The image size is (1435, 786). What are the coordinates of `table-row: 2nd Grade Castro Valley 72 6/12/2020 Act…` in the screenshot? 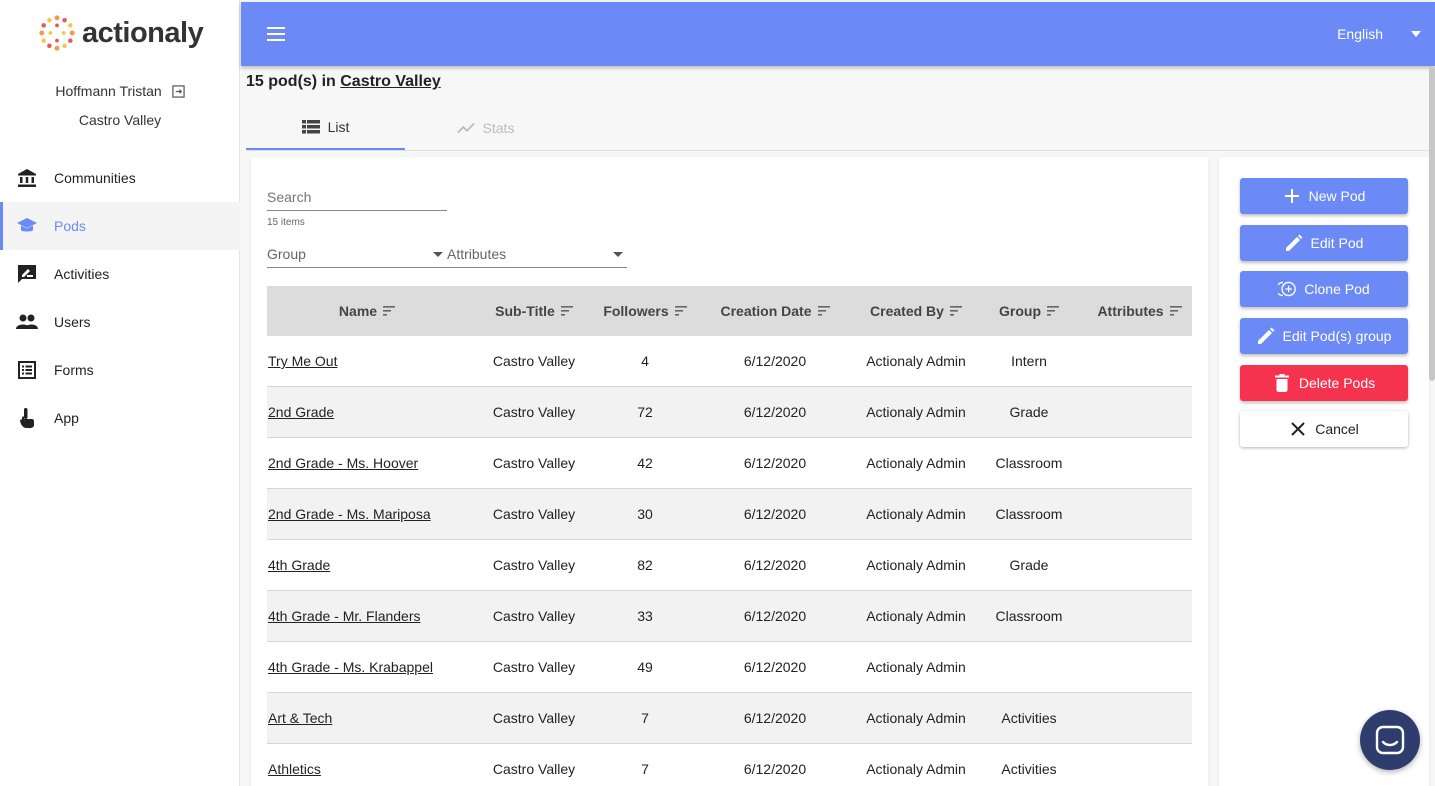 It's located at (729, 412).